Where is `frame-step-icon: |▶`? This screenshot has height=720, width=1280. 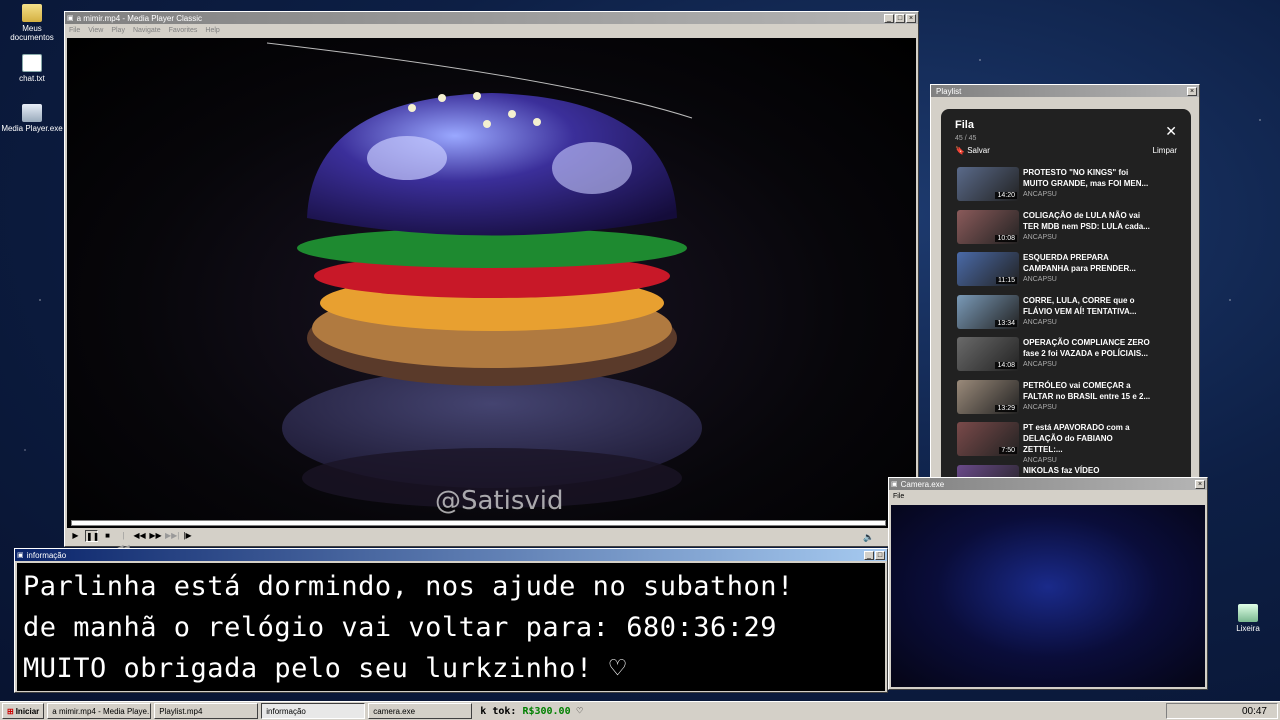 frame-step-icon: |▶ is located at coordinates (187, 536).